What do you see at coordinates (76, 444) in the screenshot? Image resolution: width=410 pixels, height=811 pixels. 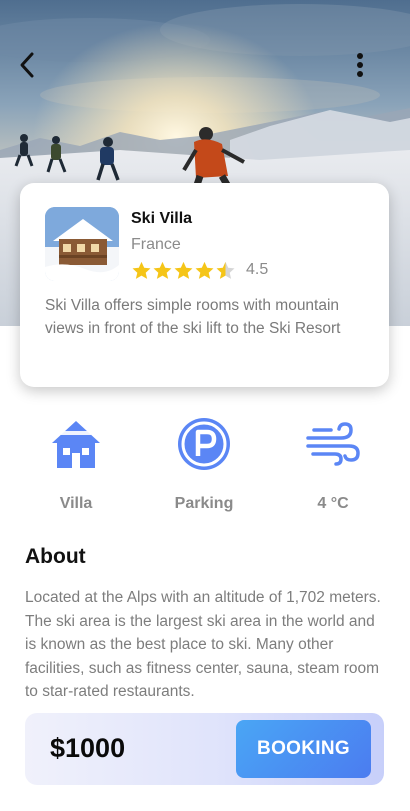 I see `house-icon` at bounding box center [76, 444].